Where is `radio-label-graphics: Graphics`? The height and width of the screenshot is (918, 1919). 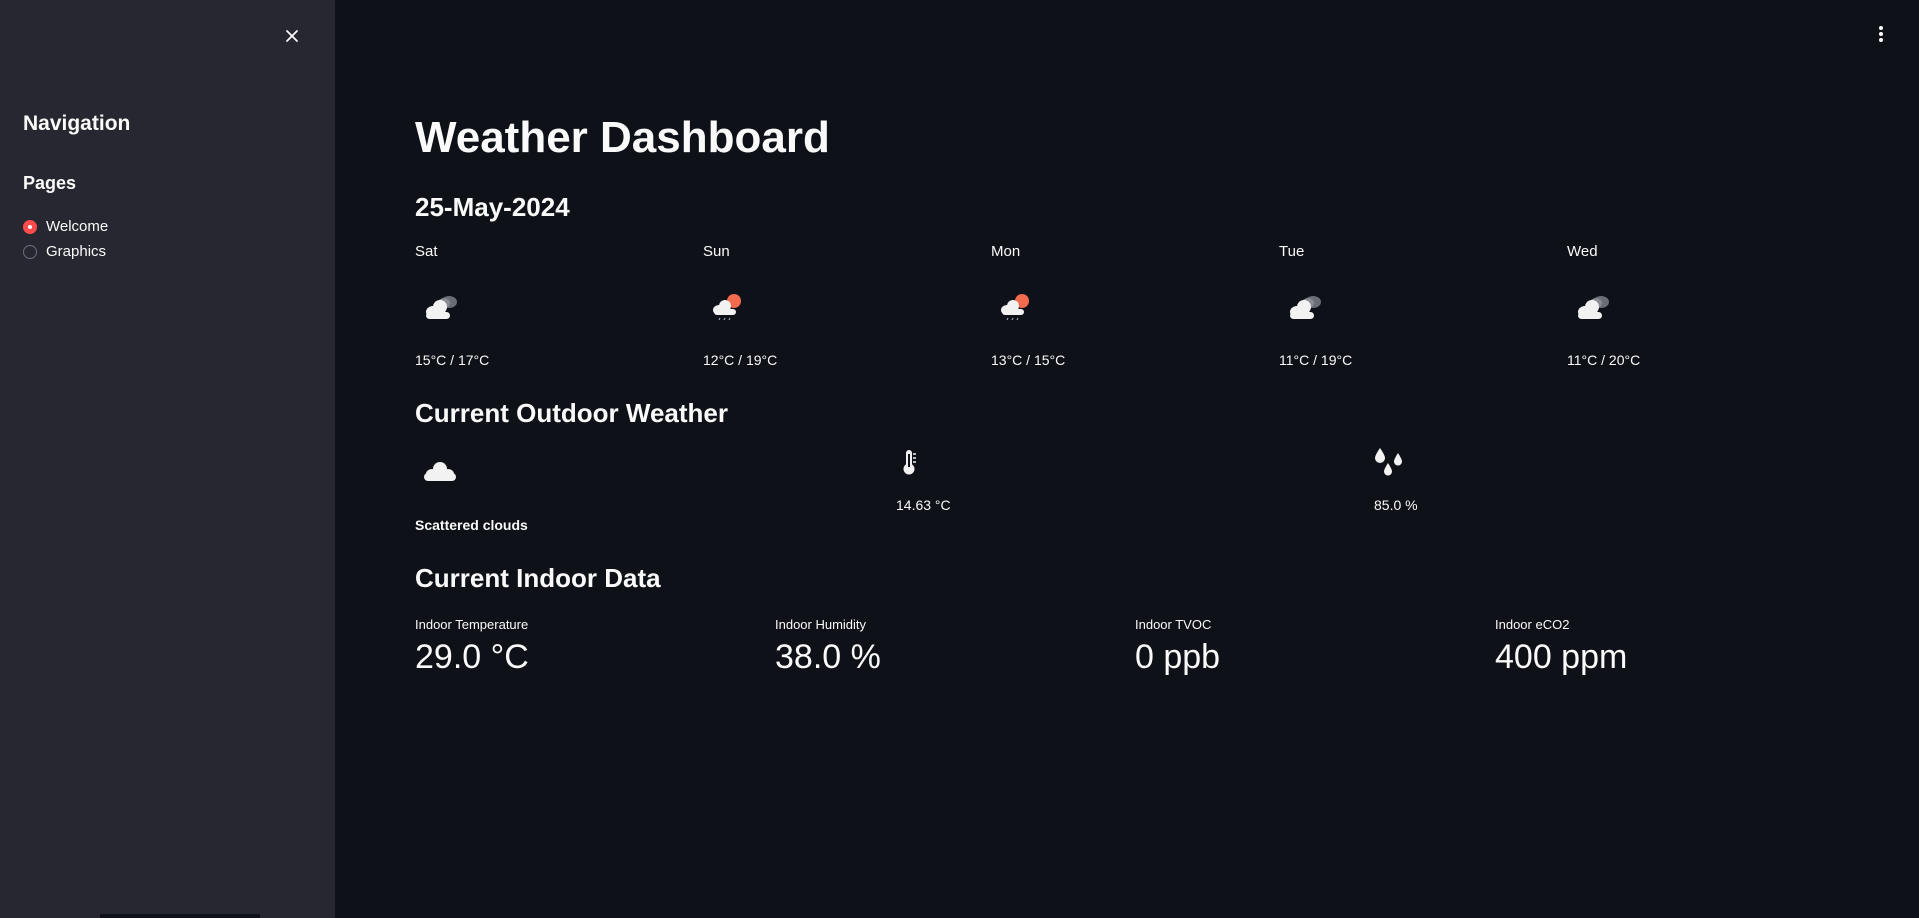 radio-label-graphics: Graphics is located at coordinates (76, 251).